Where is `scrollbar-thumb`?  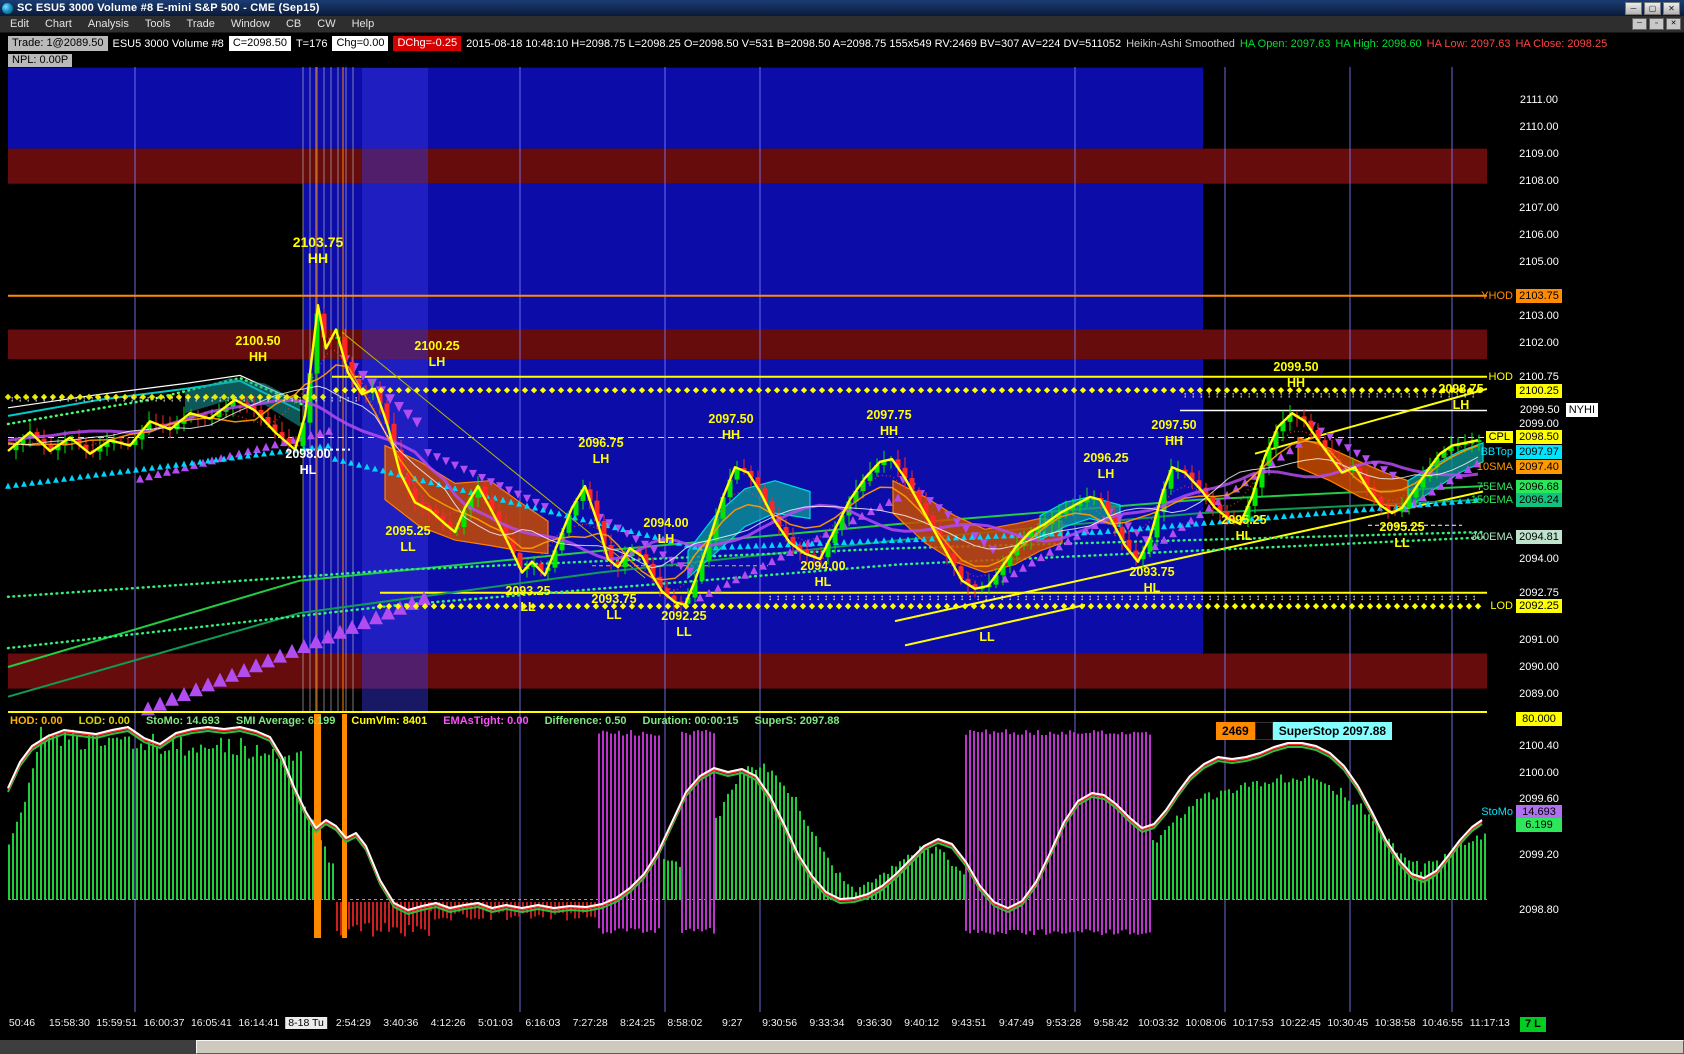 scrollbar-thumb is located at coordinates (940, 1047).